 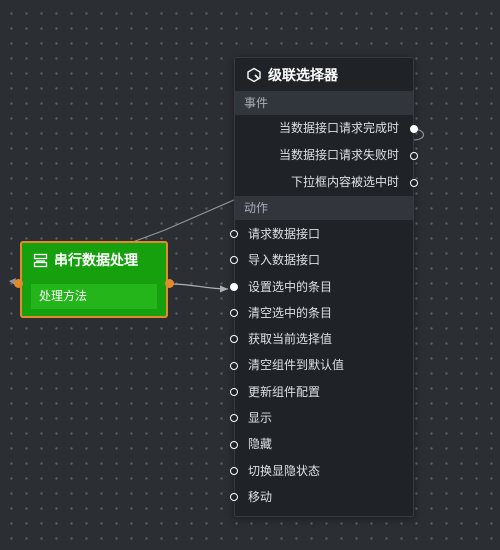 What do you see at coordinates (260, 418) in the screenshot?
I see `action-label: 显示` at bounding box center [260, 418].